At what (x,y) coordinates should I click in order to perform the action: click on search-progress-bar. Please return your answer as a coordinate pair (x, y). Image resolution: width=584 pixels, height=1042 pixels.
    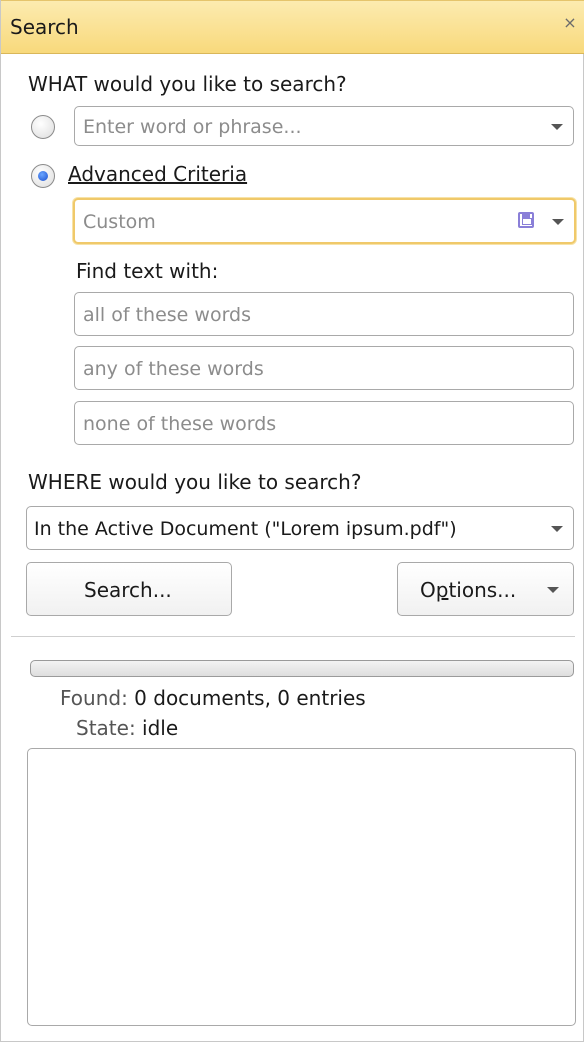
    Looking at the image, I should click on (302, 668).